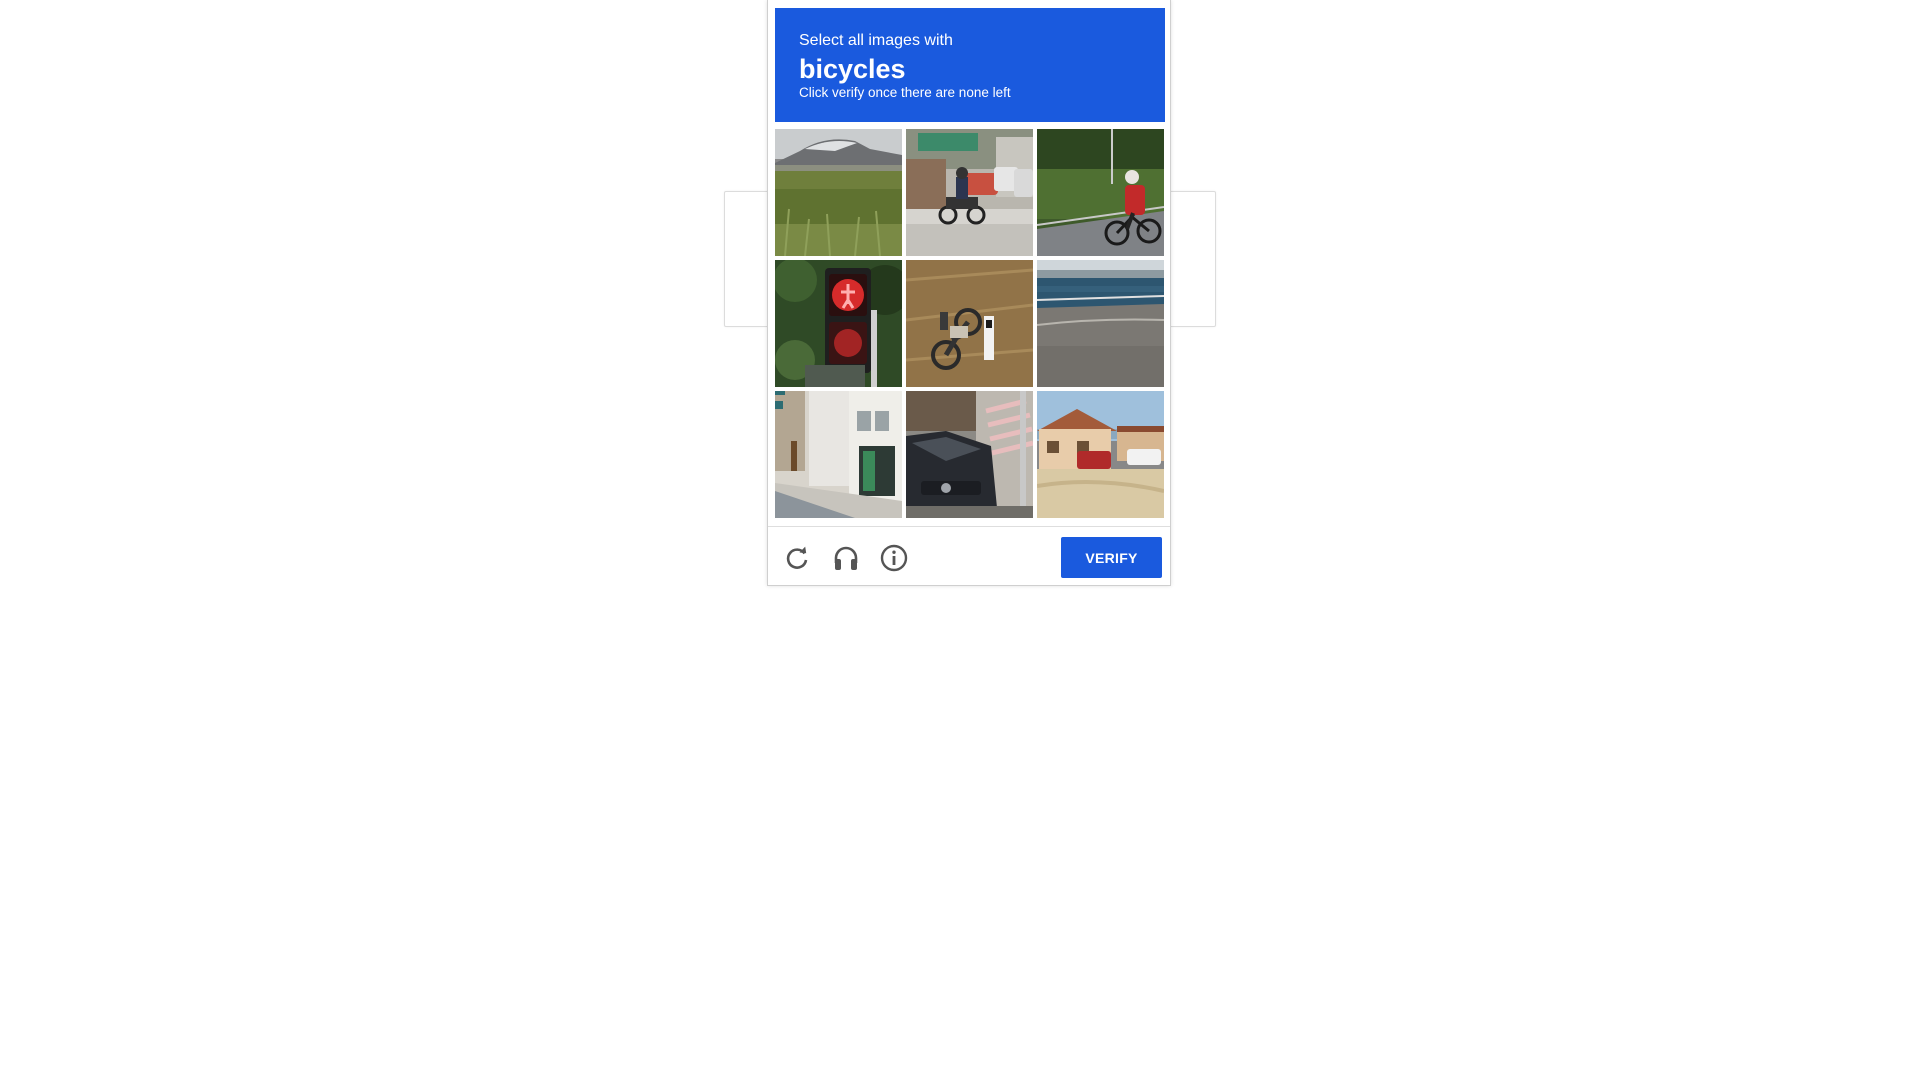 This screenshot has width=1920, height=1080. Describe the element at coordinates (905, 92) in the screenshot. I see `sub-instruction-text: Click verify once there are none left` at that location.